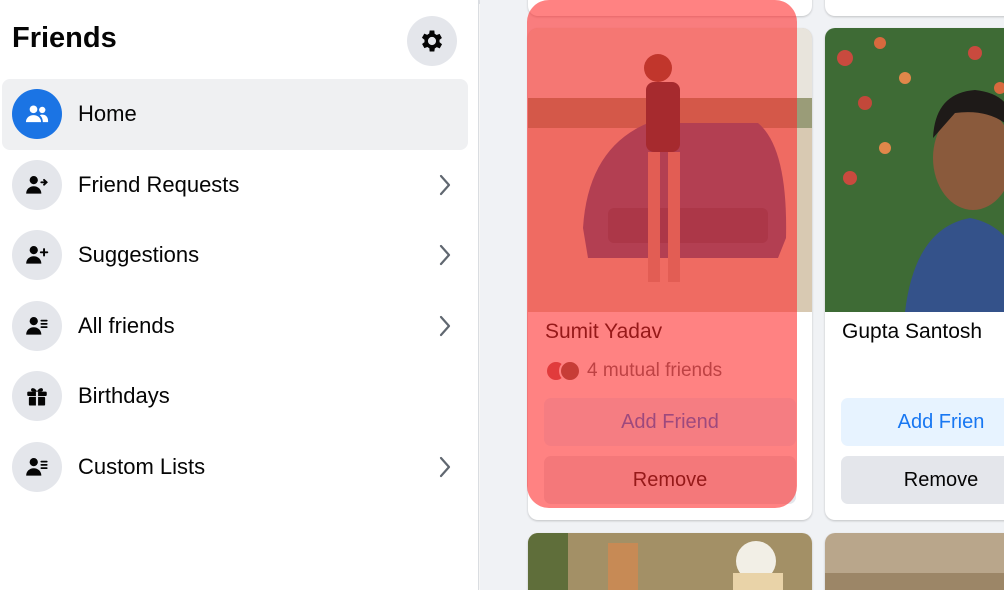 Image resolution: width=1004 pixels, height=590 pixels. What do you see at coordinates (655, 370) in the screenshot?
I see `mutual-friends-text: 4 mutual friends` at bounding box center [655, 370].